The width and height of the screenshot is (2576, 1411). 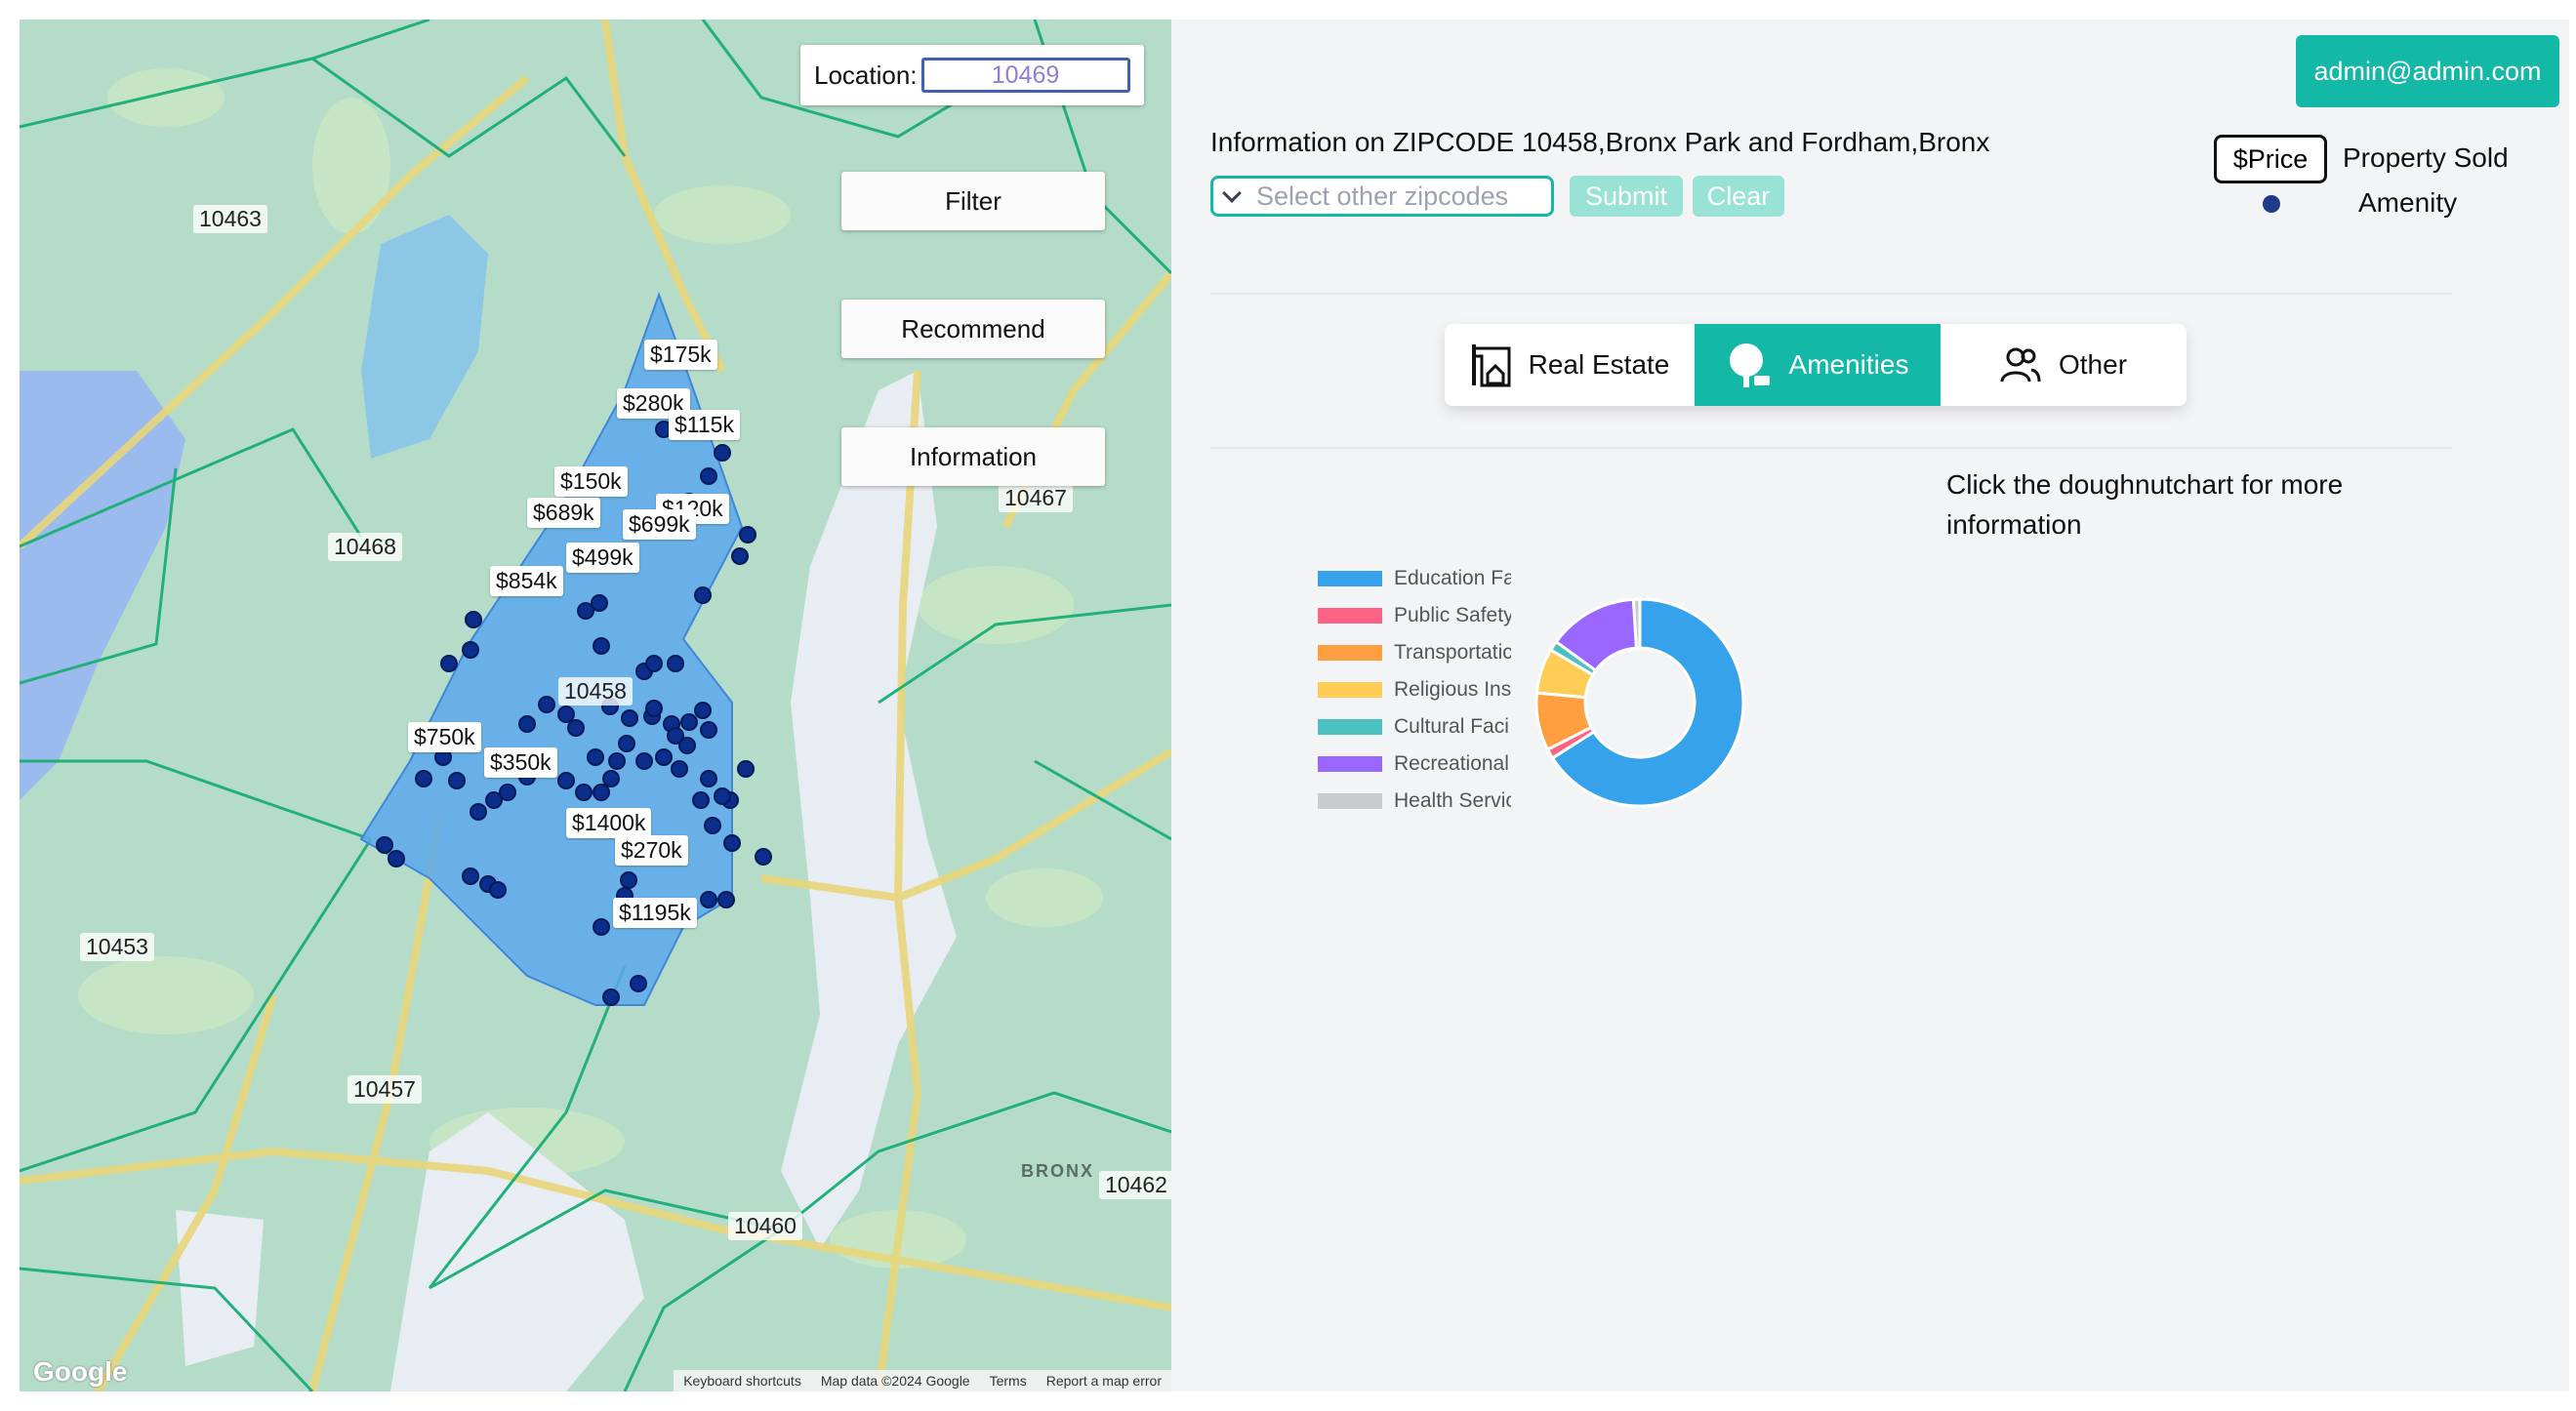 What do you see at coordinates (1626, 196) in the screenshot?
I see `submit-button: Submit` at bounding box center [1626, 196].